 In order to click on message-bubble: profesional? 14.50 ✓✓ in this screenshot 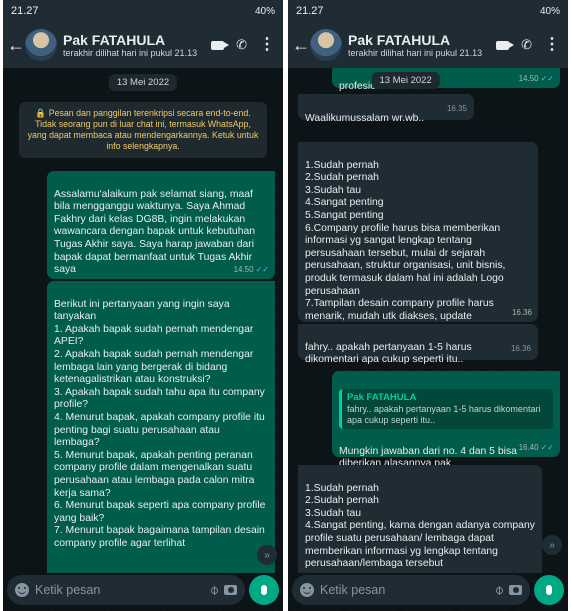, I will do `click(446, 80)`.